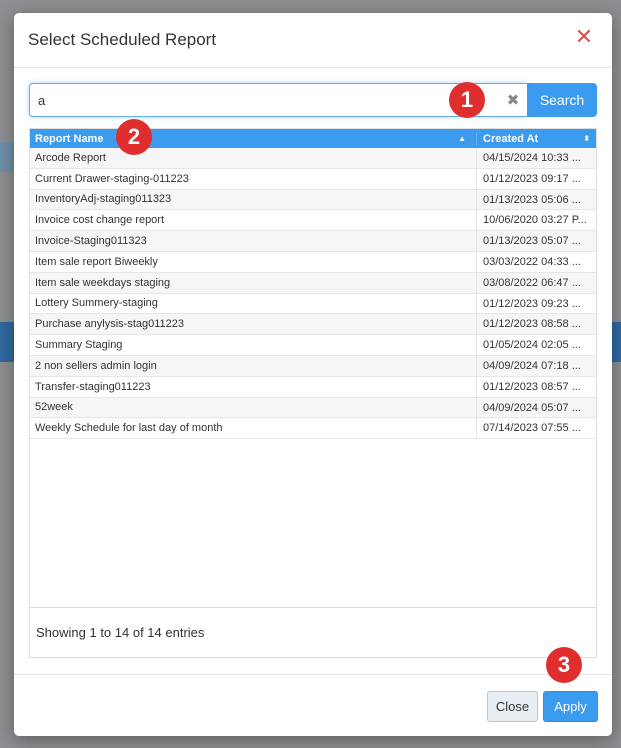 The image size is (621, 748). I want to click on modal-title: Select Scheduled Report, so click(122, 39).